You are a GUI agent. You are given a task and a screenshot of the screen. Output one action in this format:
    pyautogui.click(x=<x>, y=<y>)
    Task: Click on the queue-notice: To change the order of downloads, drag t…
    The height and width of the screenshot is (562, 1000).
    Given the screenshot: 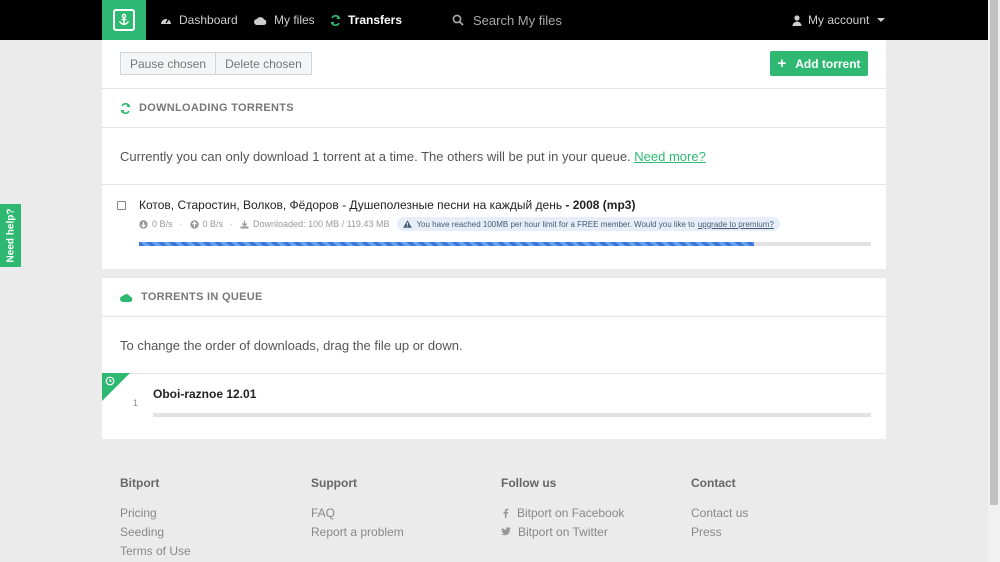 What is the action you would take?
    pyautogui.click(x=291, y=345)
    